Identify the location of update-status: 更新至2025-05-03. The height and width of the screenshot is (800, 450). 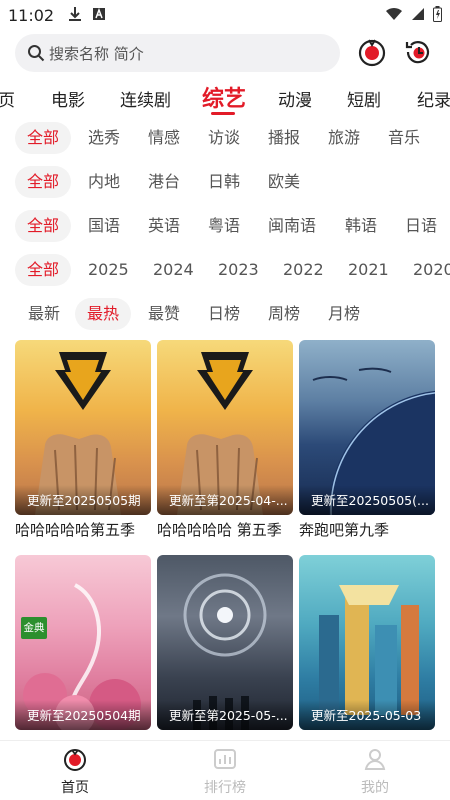
(366, 715).